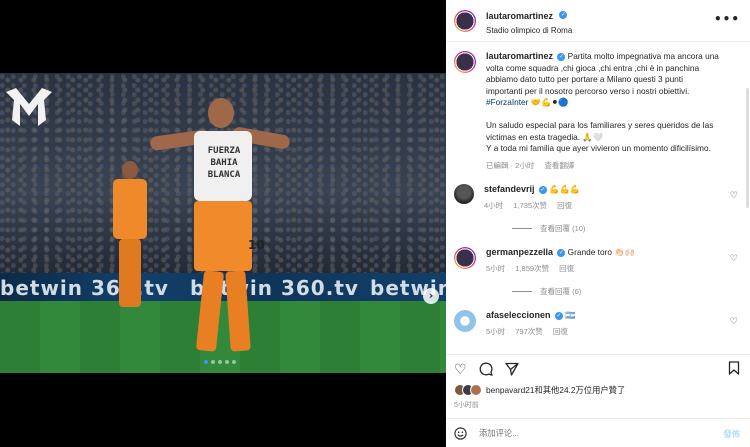 This screenshot has height=447, width=750. Describe the element at coordinates (565, 189) in the screenshot. I see `comment-text: 💪💪💪` at that location.